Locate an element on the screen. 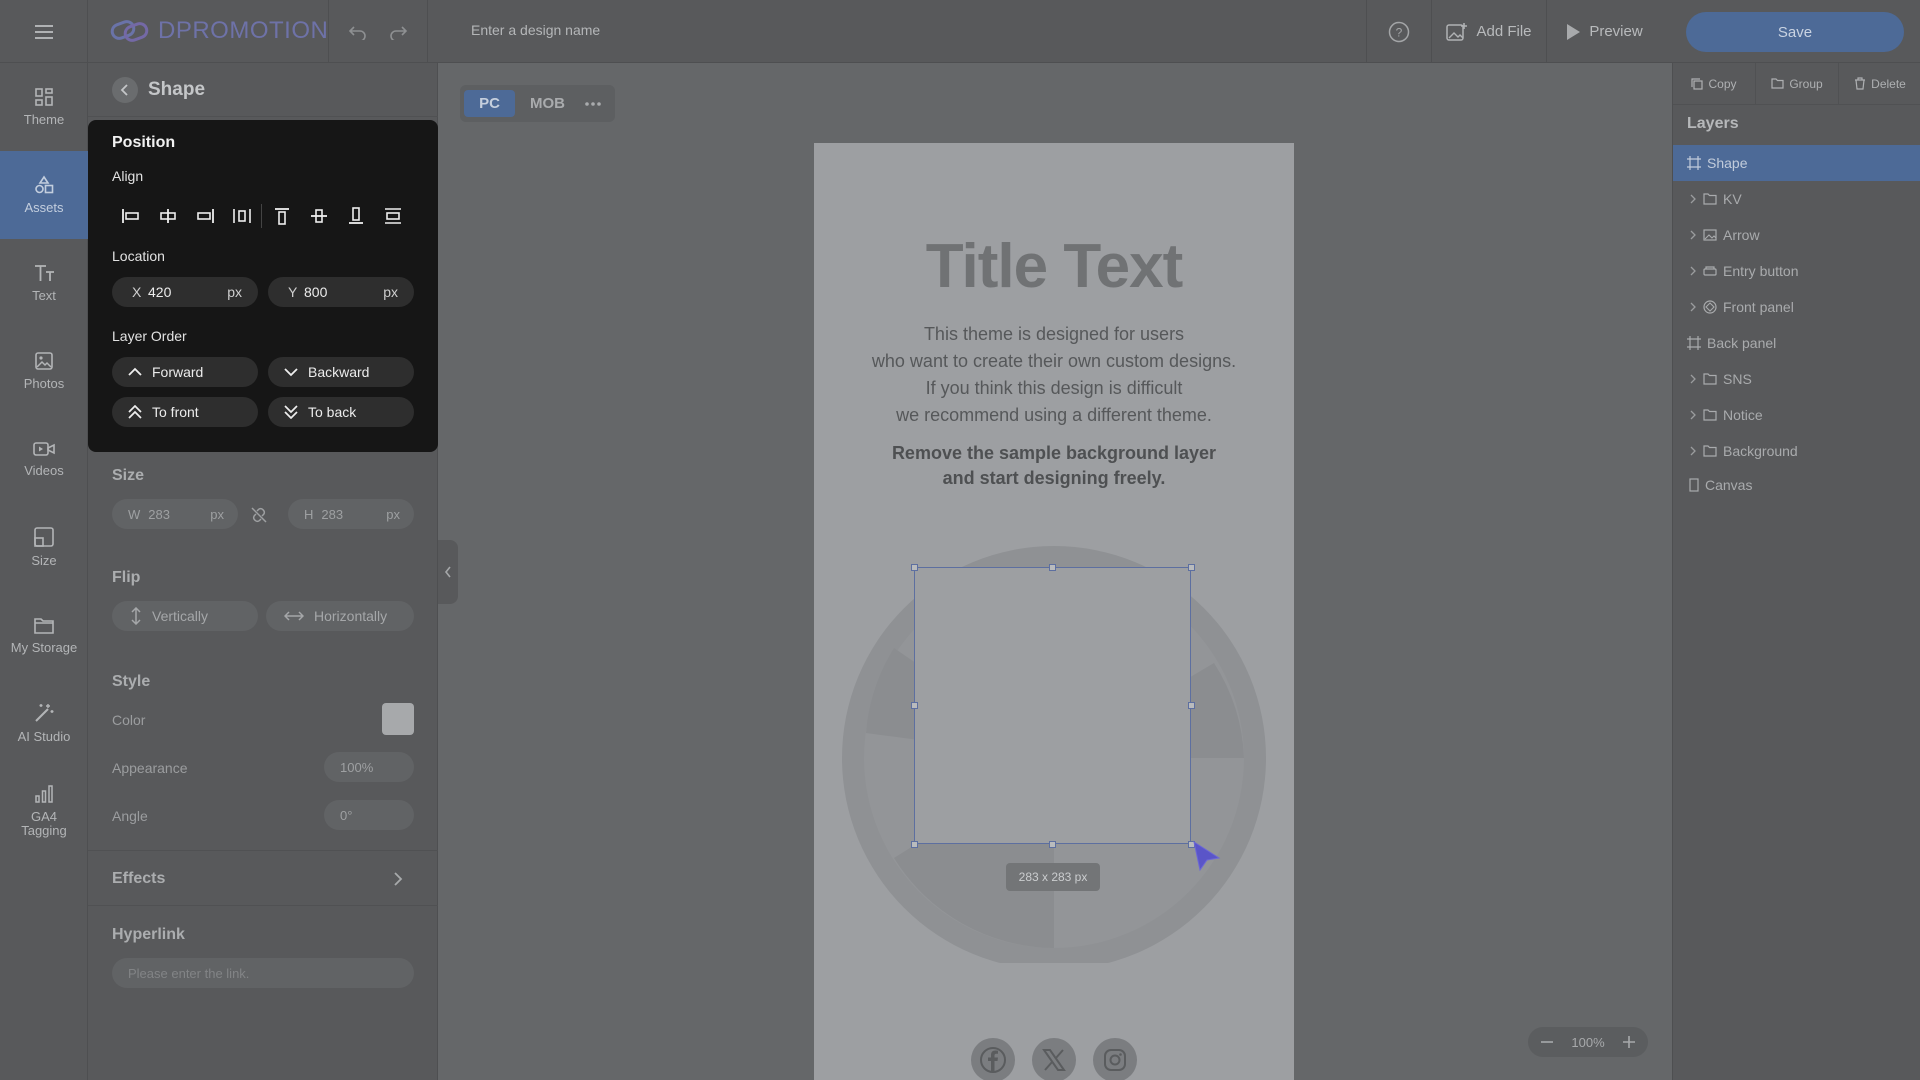 The image size is (1920, 1080). cursor-arrow-icon is located at coordinates (1207, 856).